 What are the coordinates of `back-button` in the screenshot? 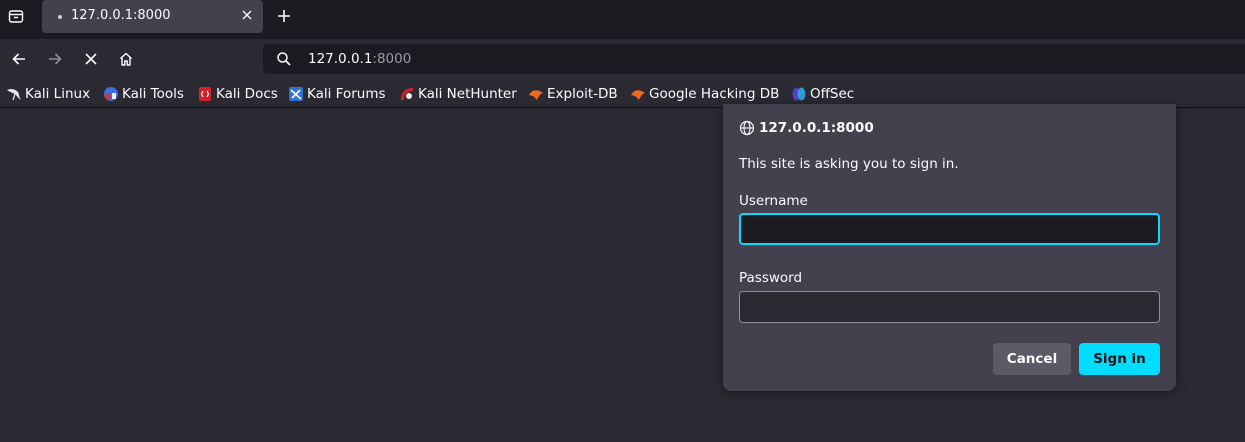 It's located at (19, 59).